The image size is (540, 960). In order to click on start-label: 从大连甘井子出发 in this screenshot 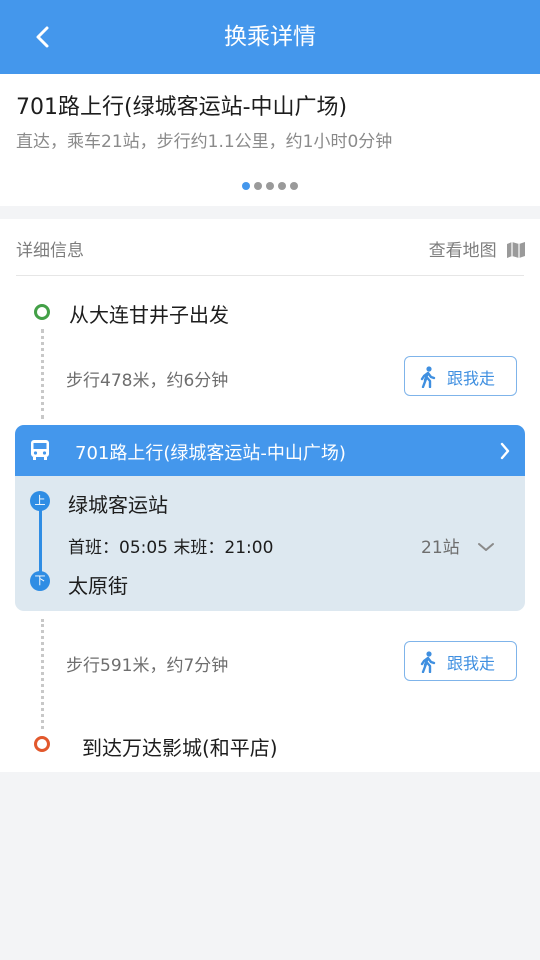, I will do `click(149, 315)`.